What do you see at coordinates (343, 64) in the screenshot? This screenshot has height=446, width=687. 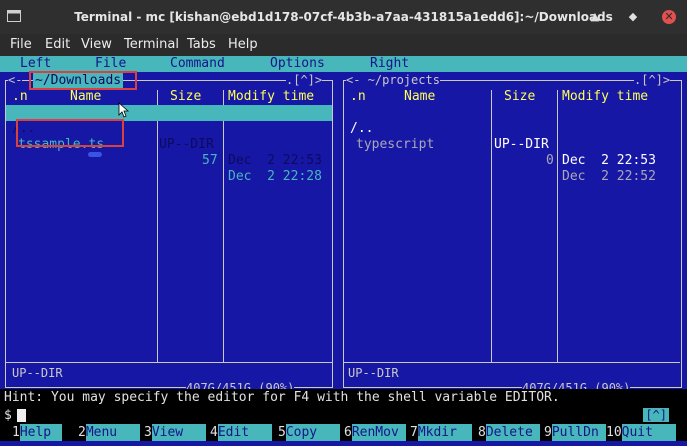 I see `mc-menu-bar: Left File Command Options Right` at bounding box center [343, 64].